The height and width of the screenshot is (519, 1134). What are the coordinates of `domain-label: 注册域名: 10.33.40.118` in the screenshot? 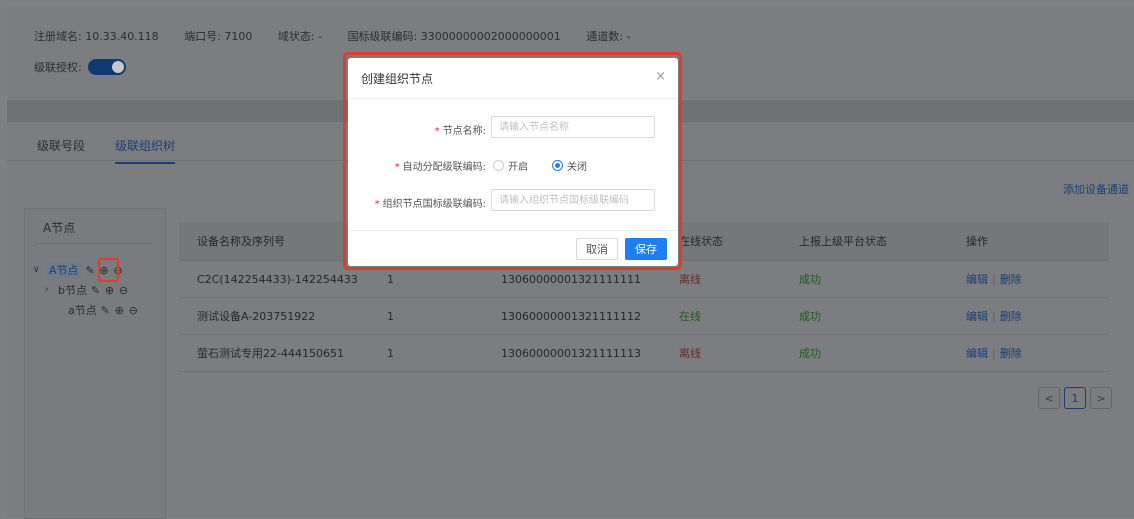 It's located at (96, 36).